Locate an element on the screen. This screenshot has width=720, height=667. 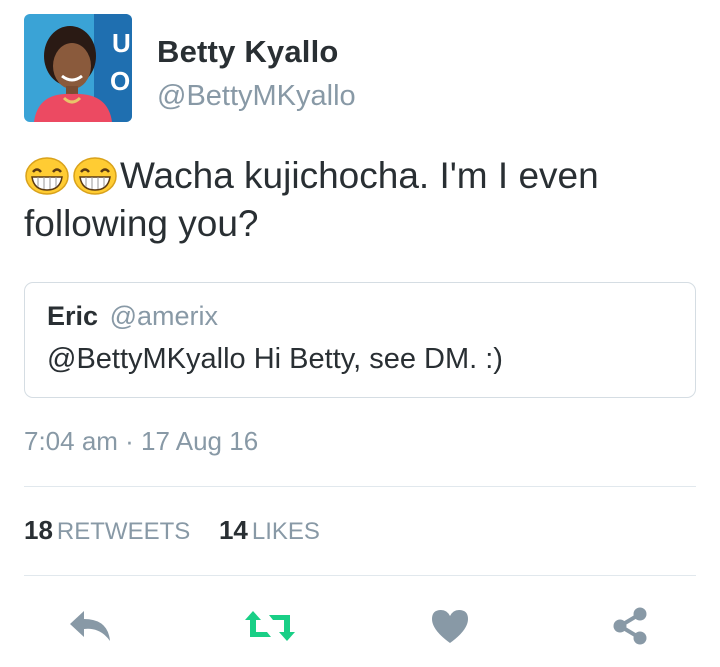
share-icon is located at coordinates (630, 626).